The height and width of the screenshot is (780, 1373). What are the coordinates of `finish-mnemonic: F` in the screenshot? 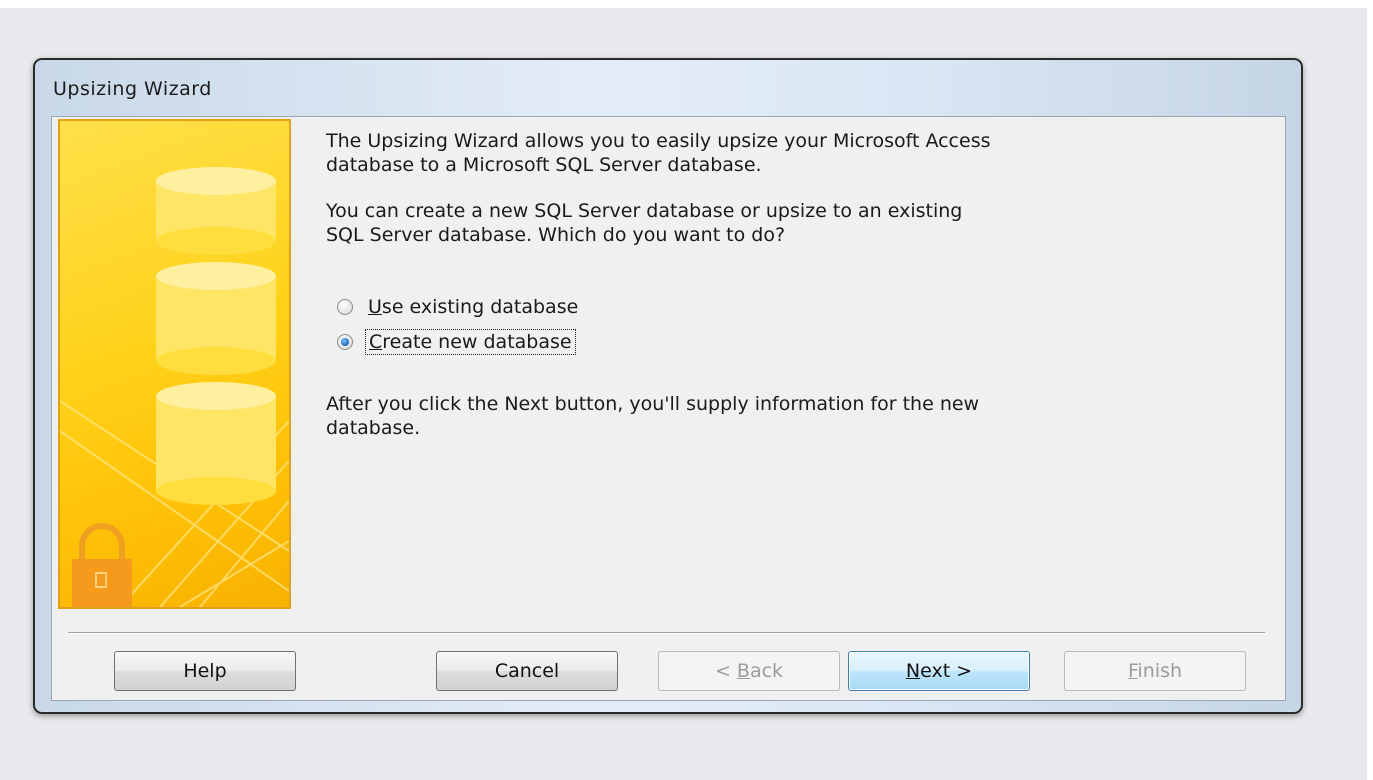 It's located at (1132, 671).